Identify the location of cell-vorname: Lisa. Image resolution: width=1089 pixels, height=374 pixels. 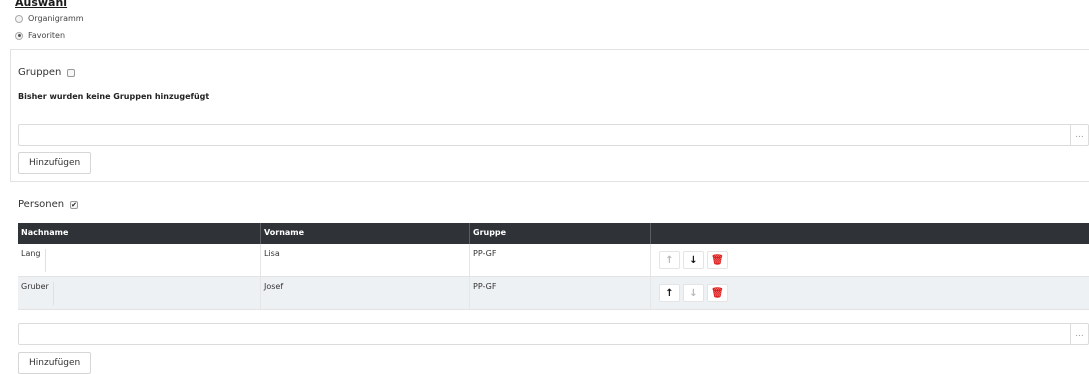
(365, 260).